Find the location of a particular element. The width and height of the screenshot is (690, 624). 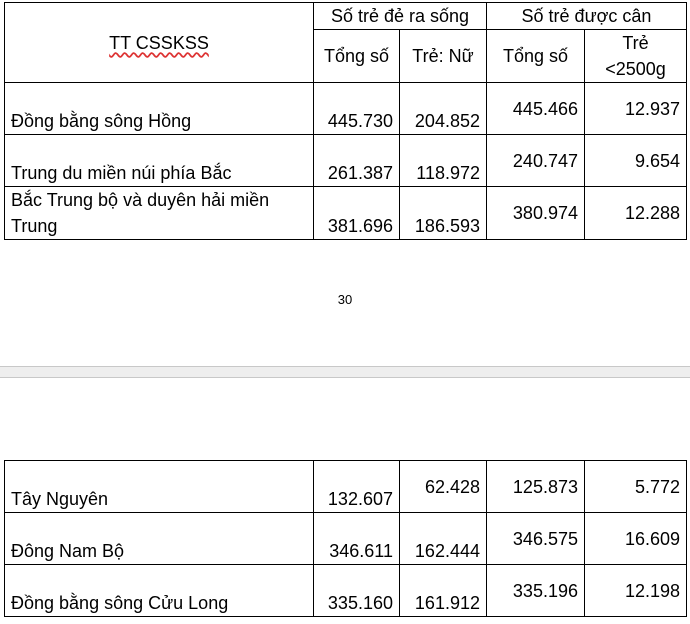

cell-weighed-low: 12.198 is located at coordinates (635, 590).